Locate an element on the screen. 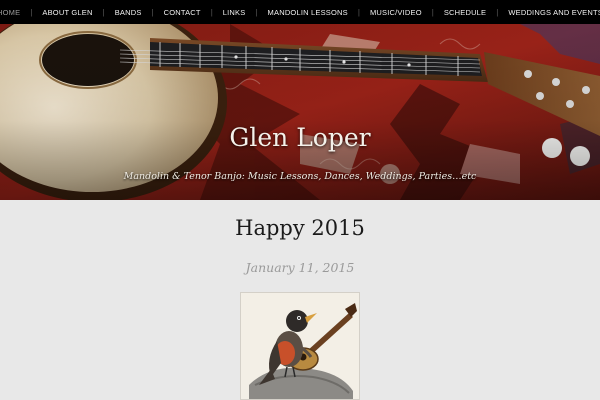 Image resolution: width=600 pixels, height=400 pixels. nav-item-home: HOME is located at coordinates (12, 12).